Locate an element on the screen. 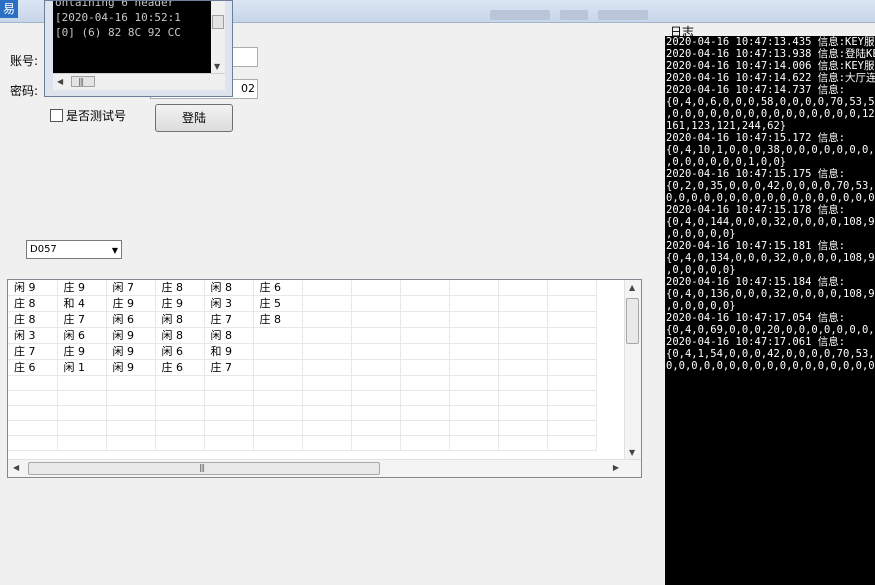 This screenshot has width=875, height=585. scroll-down-icon: ▼ is located at coordinates (217, 66).